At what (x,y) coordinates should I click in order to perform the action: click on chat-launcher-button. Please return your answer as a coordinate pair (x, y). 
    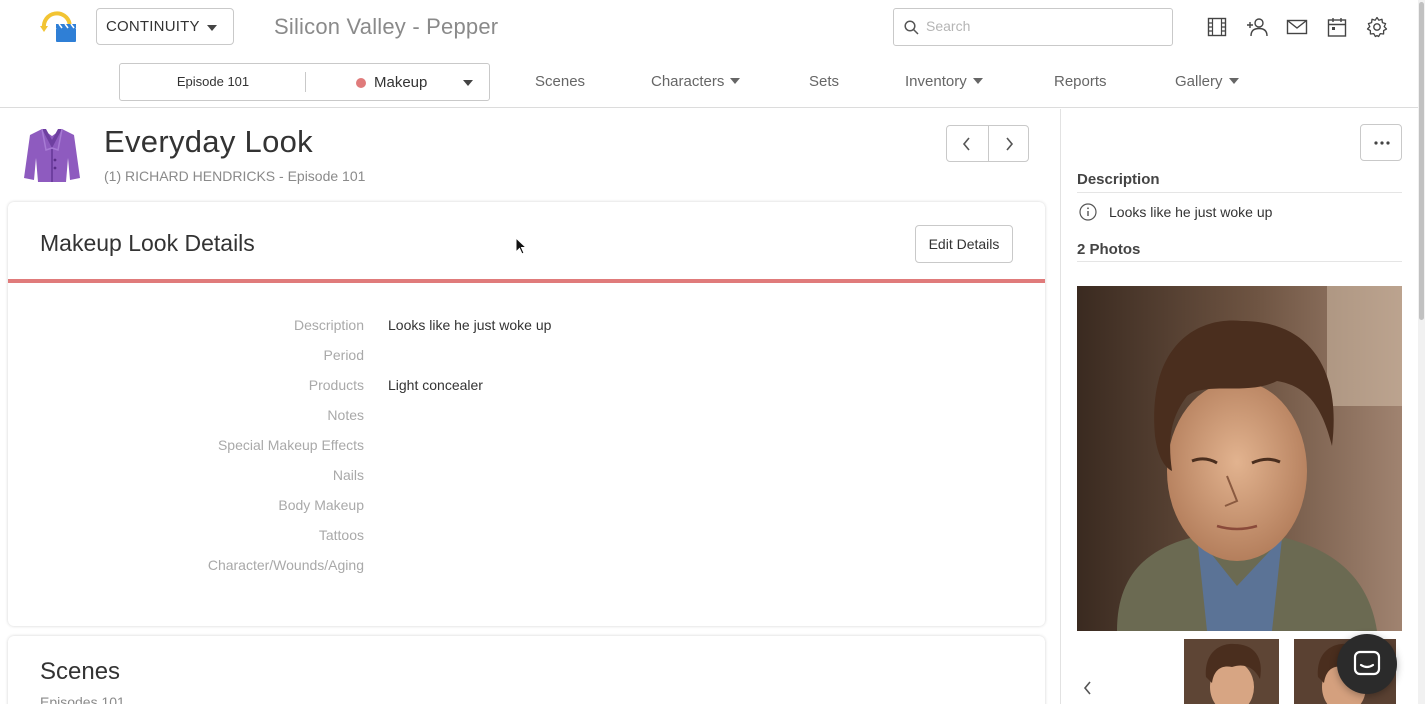
    Looking at the image, I should click on (1367, 664).